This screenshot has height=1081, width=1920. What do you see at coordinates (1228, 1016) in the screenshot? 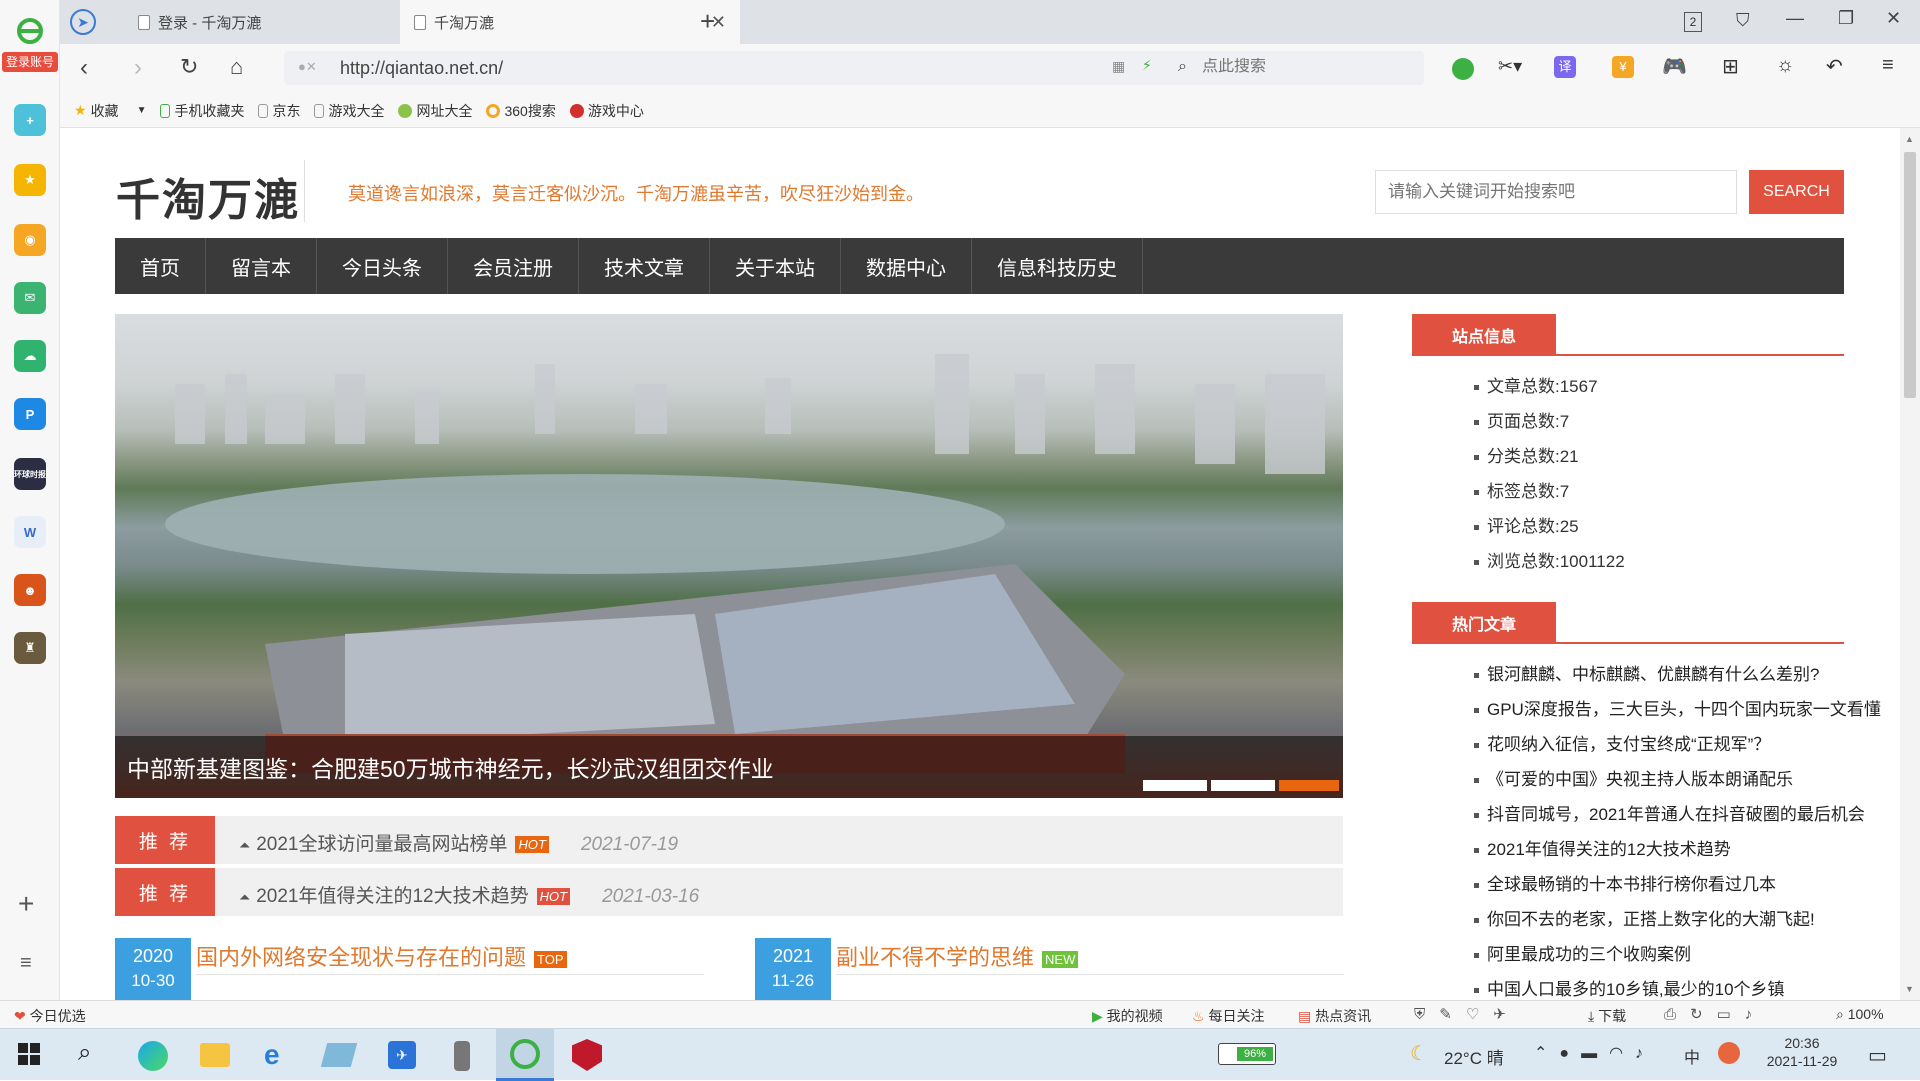
I see `daily-focus: ♨ 每日关注` at bounding box center [1228, 1016].